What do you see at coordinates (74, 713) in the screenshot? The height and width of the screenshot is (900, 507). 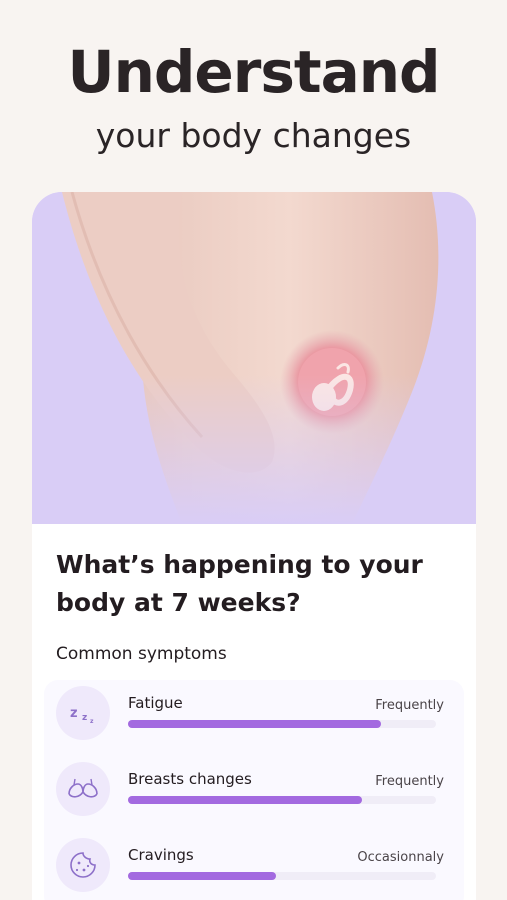 I see `zzz-large: z` at bounding box center [74, 713].